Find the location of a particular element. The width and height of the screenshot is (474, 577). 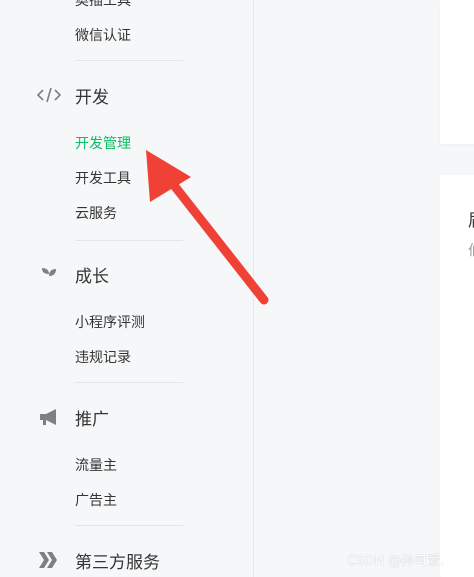

sidebar-section-promotion: 推广 is located at coordinates (73, 417).